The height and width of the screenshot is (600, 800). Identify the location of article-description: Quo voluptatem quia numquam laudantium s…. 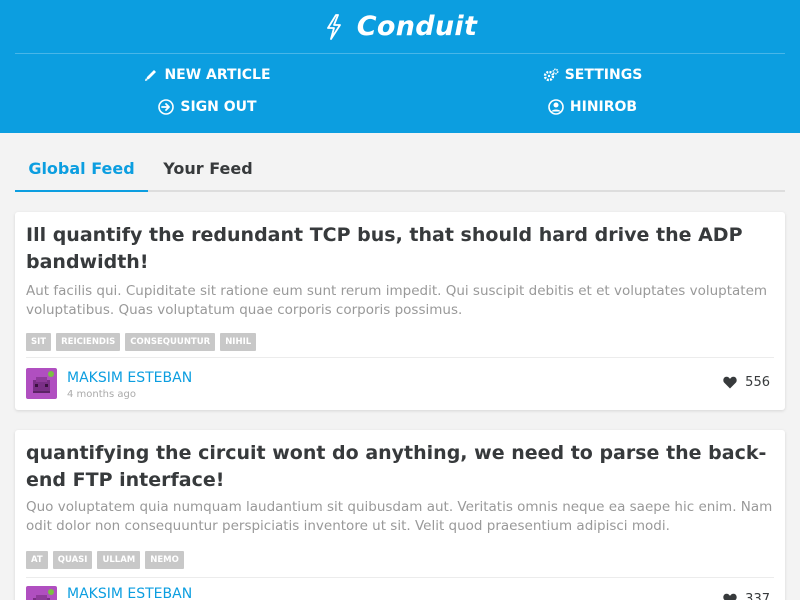
(399, 516).